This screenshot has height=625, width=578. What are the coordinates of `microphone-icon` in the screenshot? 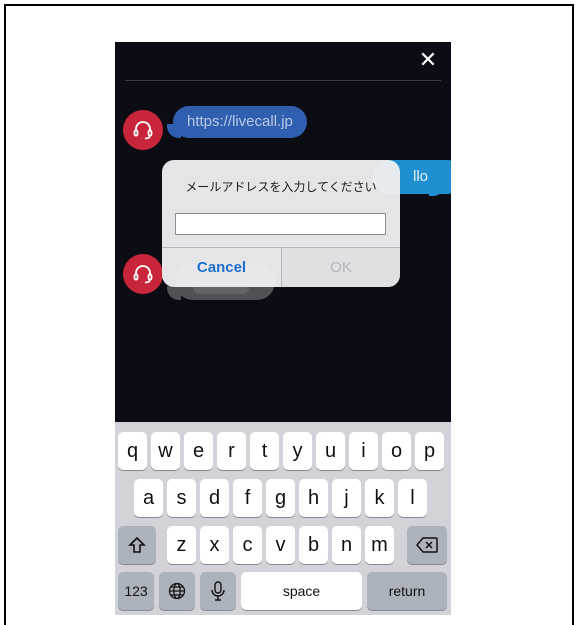 It's located at (218, 591).